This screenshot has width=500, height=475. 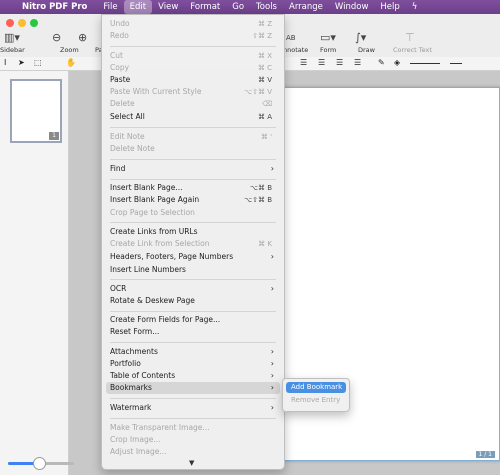 I want to click on menu-item-headers-footers: Headers, Footers, Page Numbers ›, so click(x=193, y=257).